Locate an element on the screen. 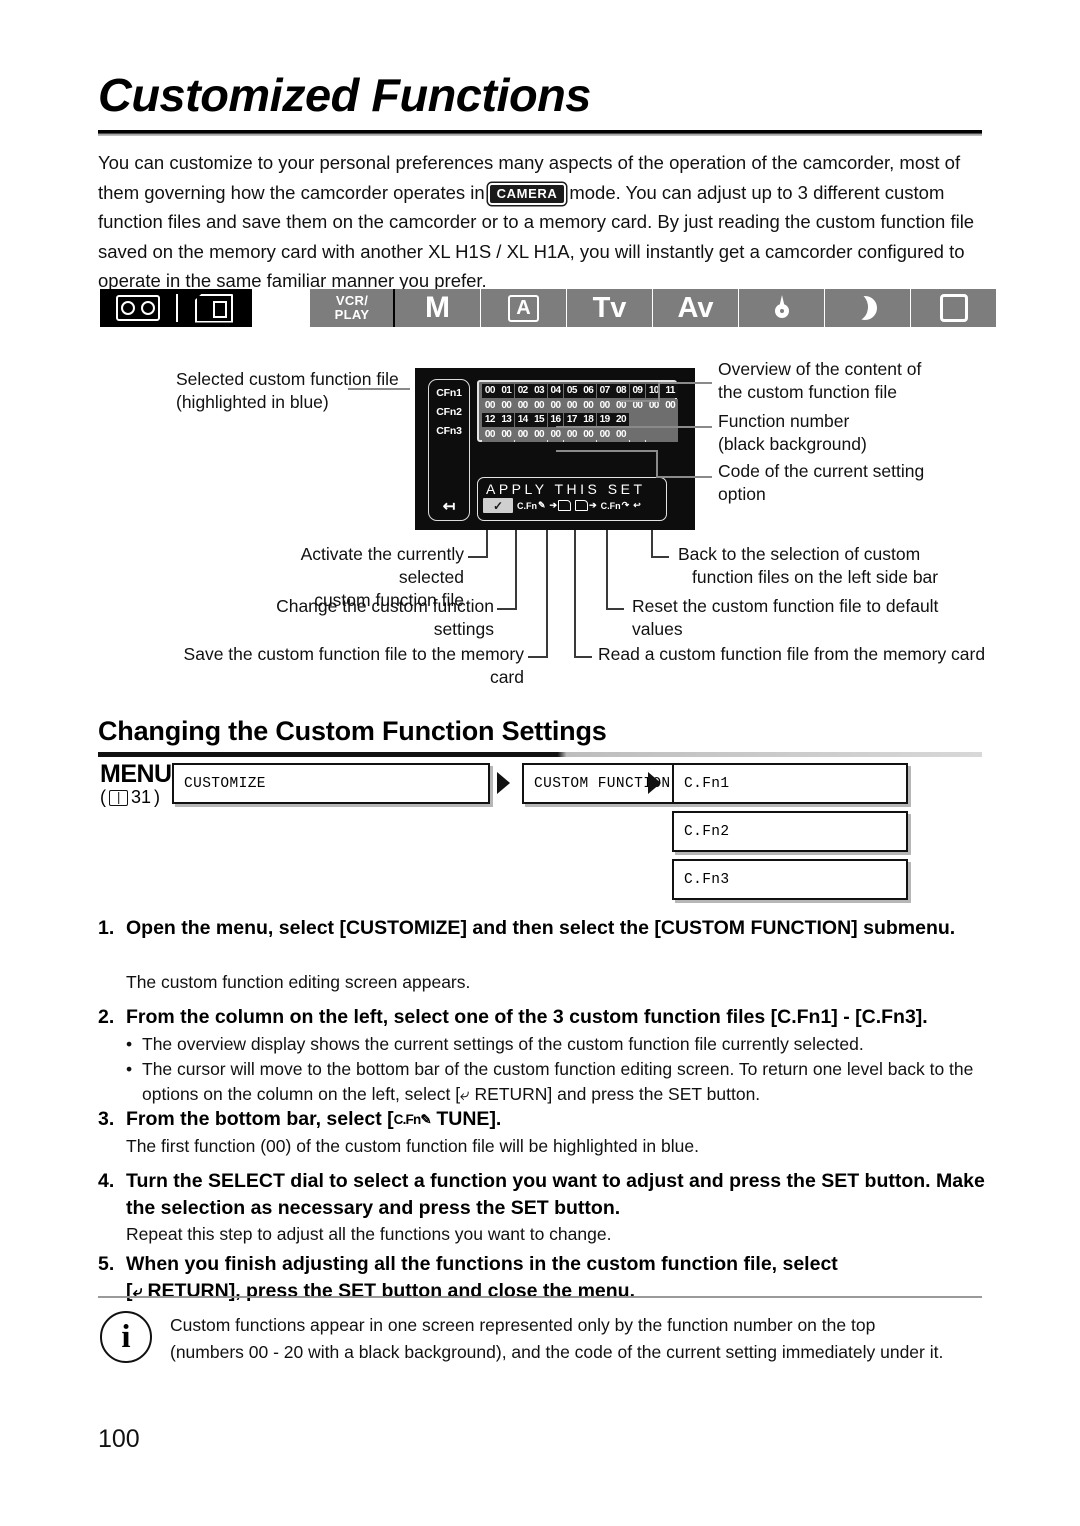 This screenshot has height=1526, width=1080. step-2-number: 2. is located at coordinates (106, 1017).